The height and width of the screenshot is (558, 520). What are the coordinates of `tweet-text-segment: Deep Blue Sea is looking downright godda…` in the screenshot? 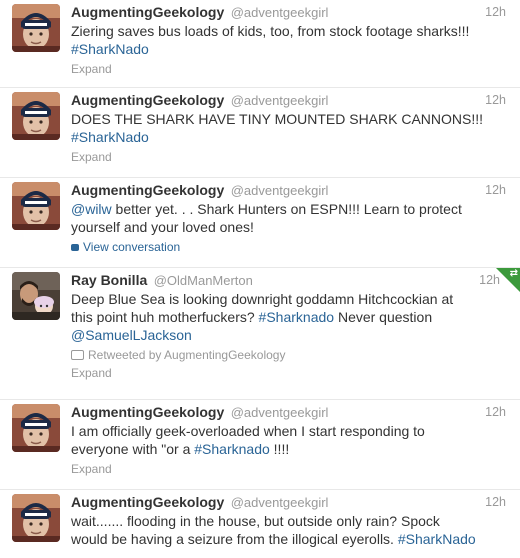 It's located at (262, 299).